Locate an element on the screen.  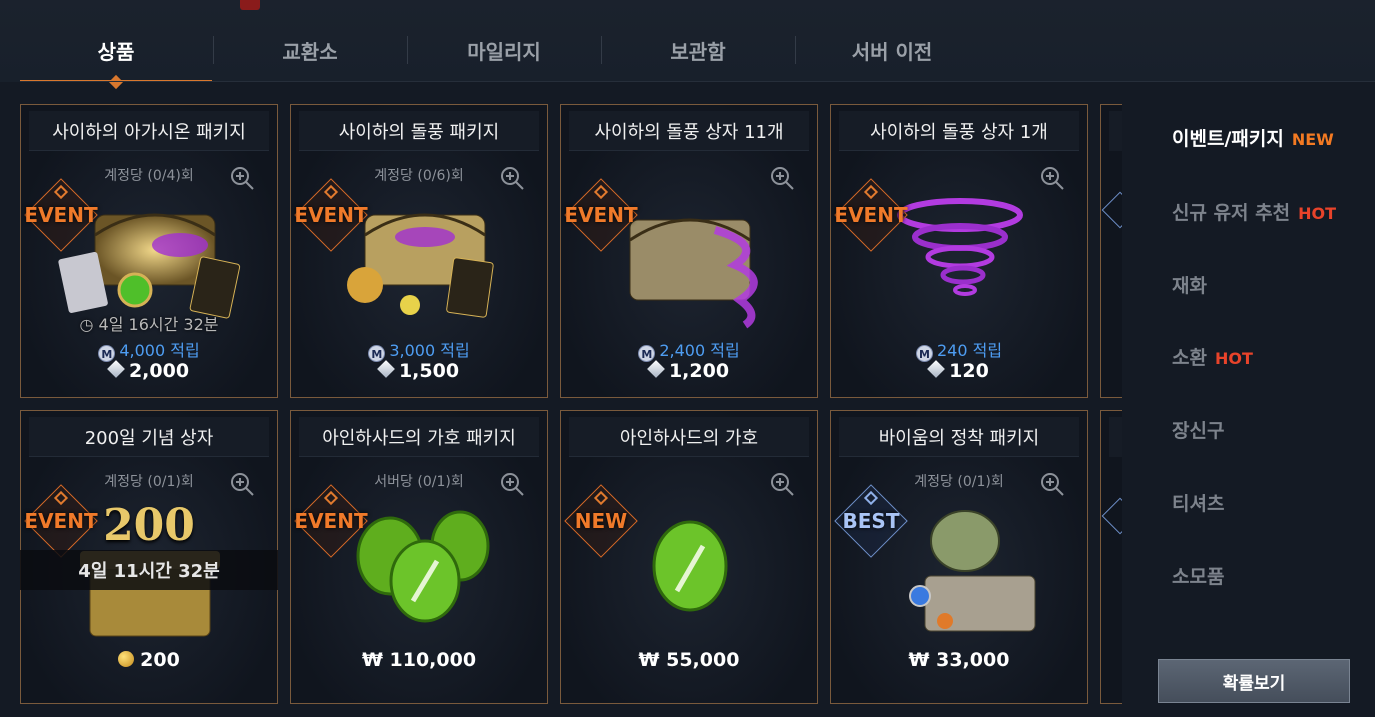
mileage-reward: M 3,000 적립 is located at coordinates (419, 349).